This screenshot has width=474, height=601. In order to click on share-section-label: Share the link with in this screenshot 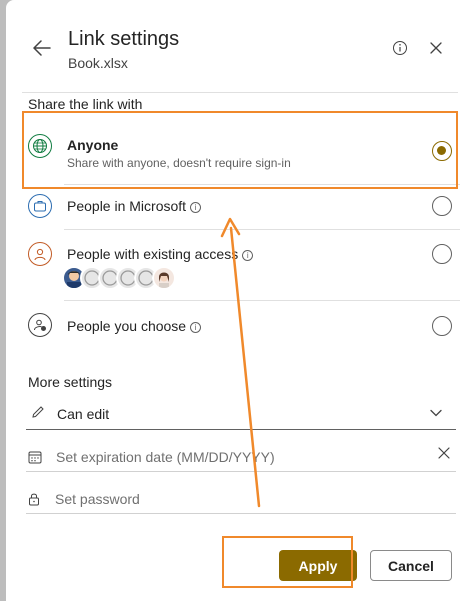, I will do `click(85, 104)`.